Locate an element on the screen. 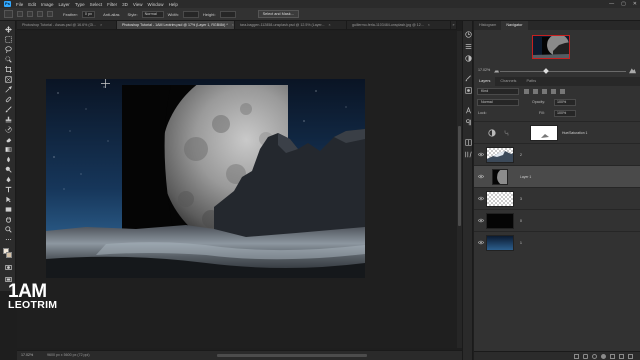  tab-paths: Paths is located at coordinates (531, 81).